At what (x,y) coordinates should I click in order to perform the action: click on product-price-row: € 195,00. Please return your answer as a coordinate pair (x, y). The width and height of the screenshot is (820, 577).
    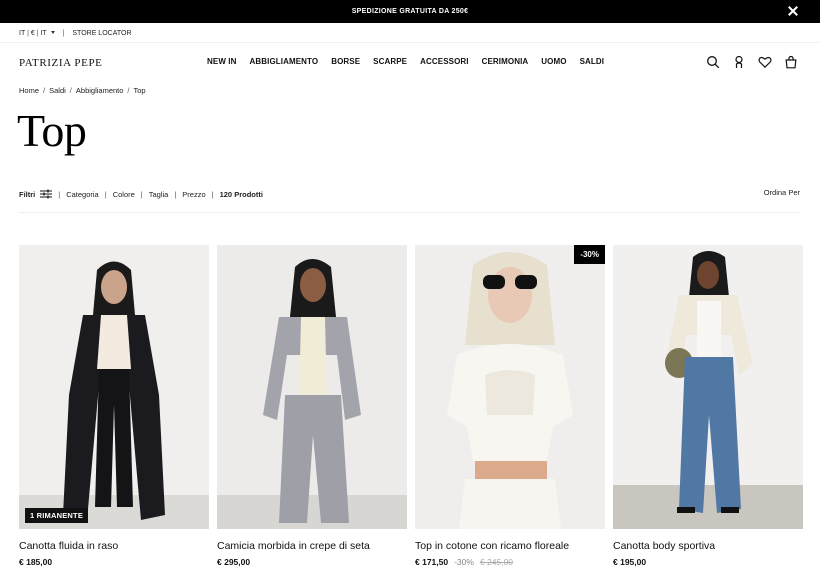
    Looking at the image, I should click on (708, 562).